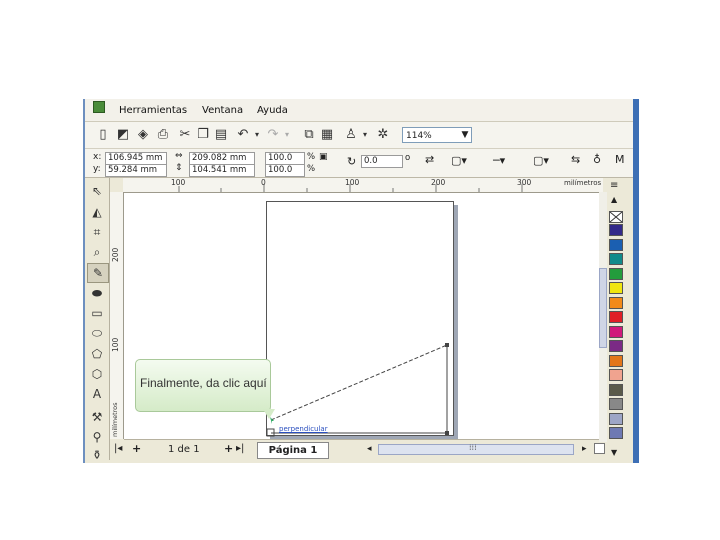 Image resolution: width=720 pixels, height=540 pixels. Describe the element at coordinates (257, 135) in the screenshot. I see `undo-dropdown-icon: ▾` at that location.